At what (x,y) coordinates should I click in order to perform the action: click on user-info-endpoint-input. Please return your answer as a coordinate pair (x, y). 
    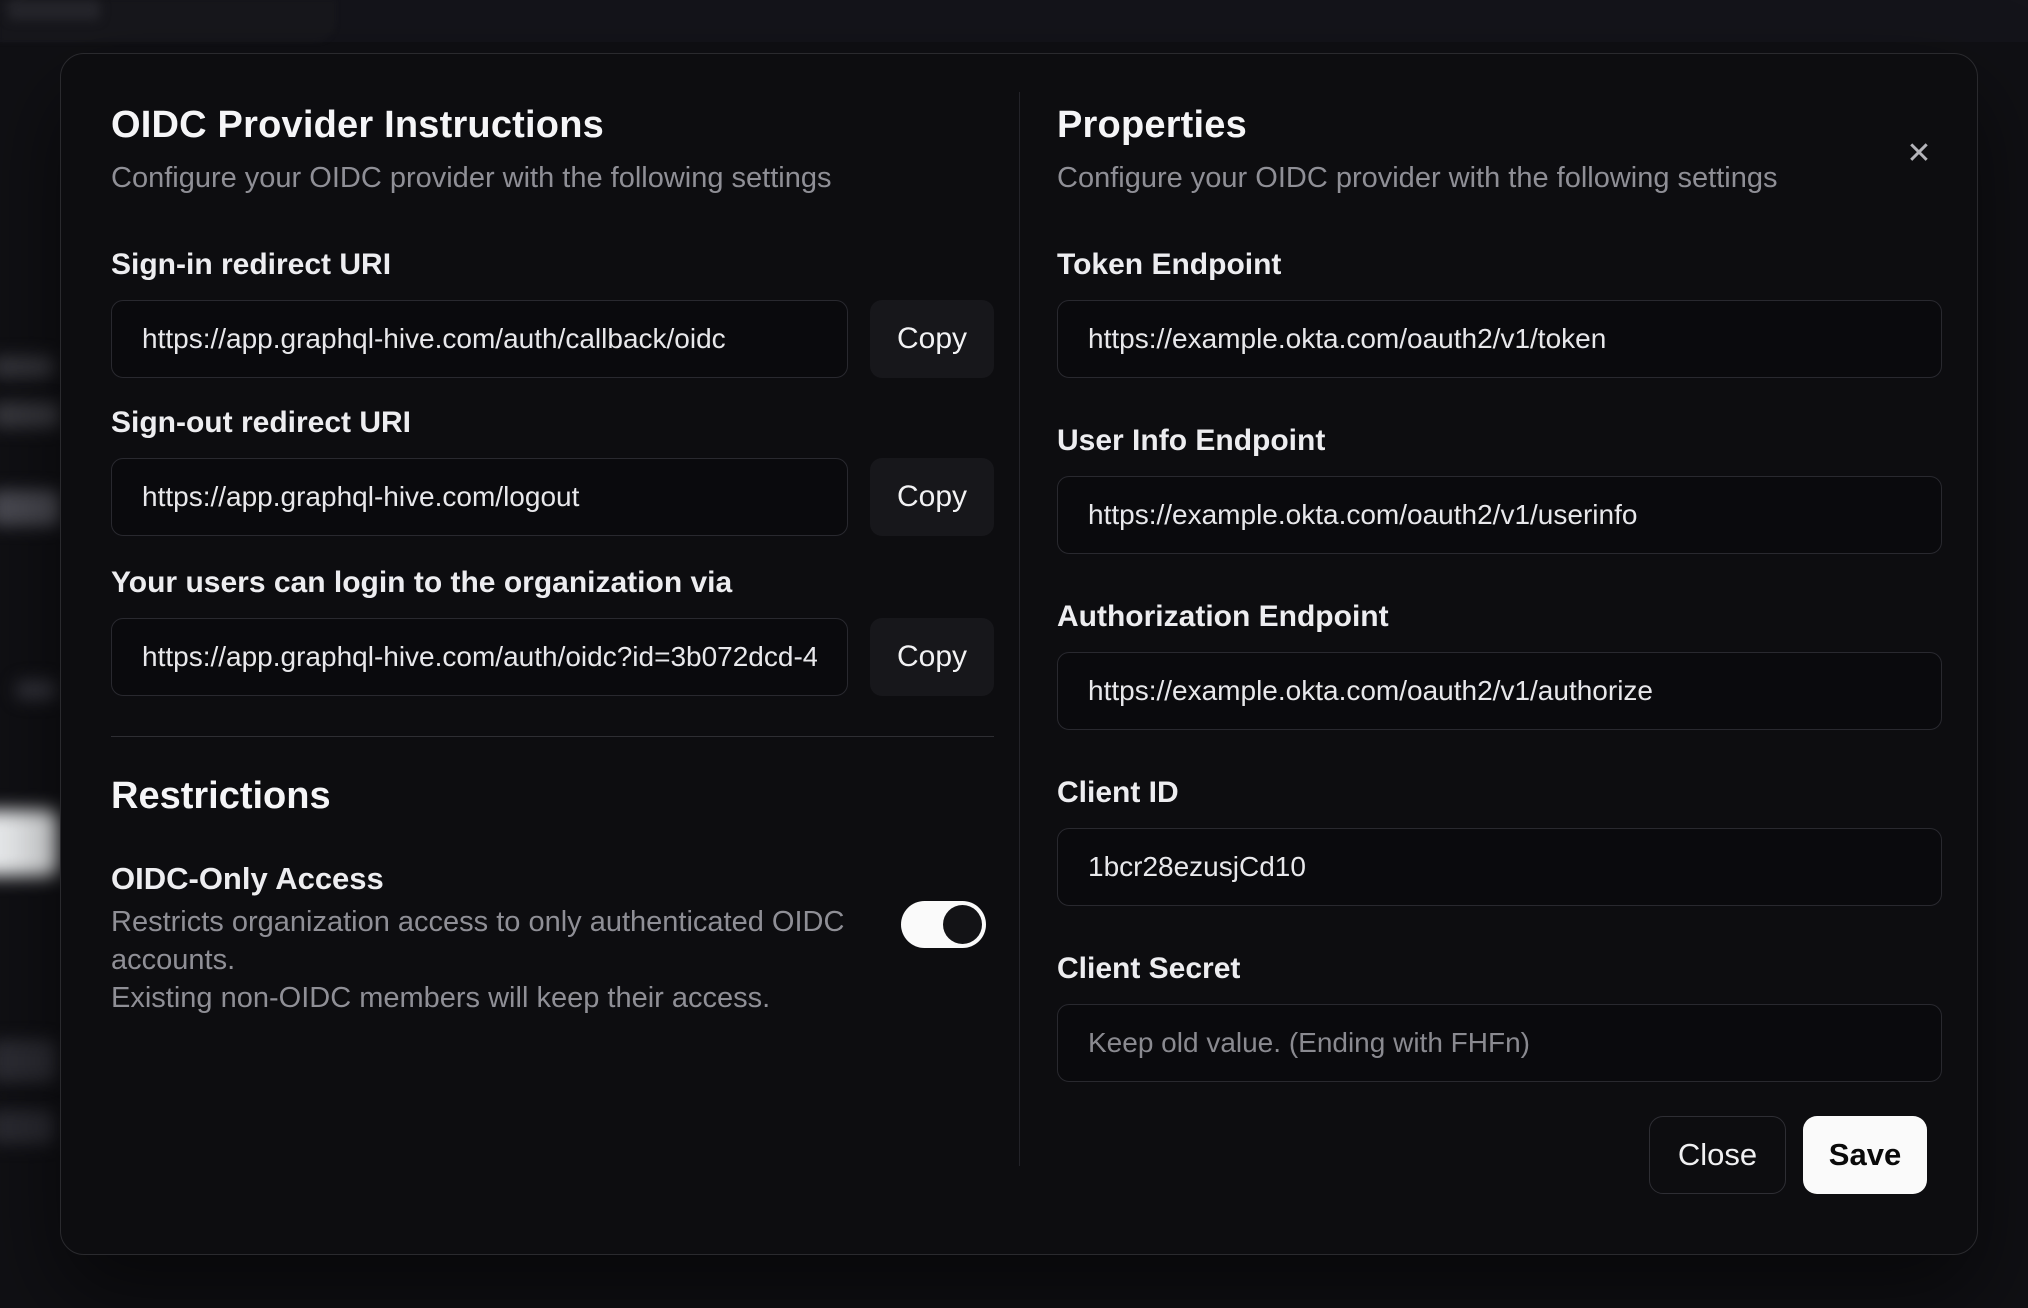
    Looking at the image, I should click on (1499, 515).